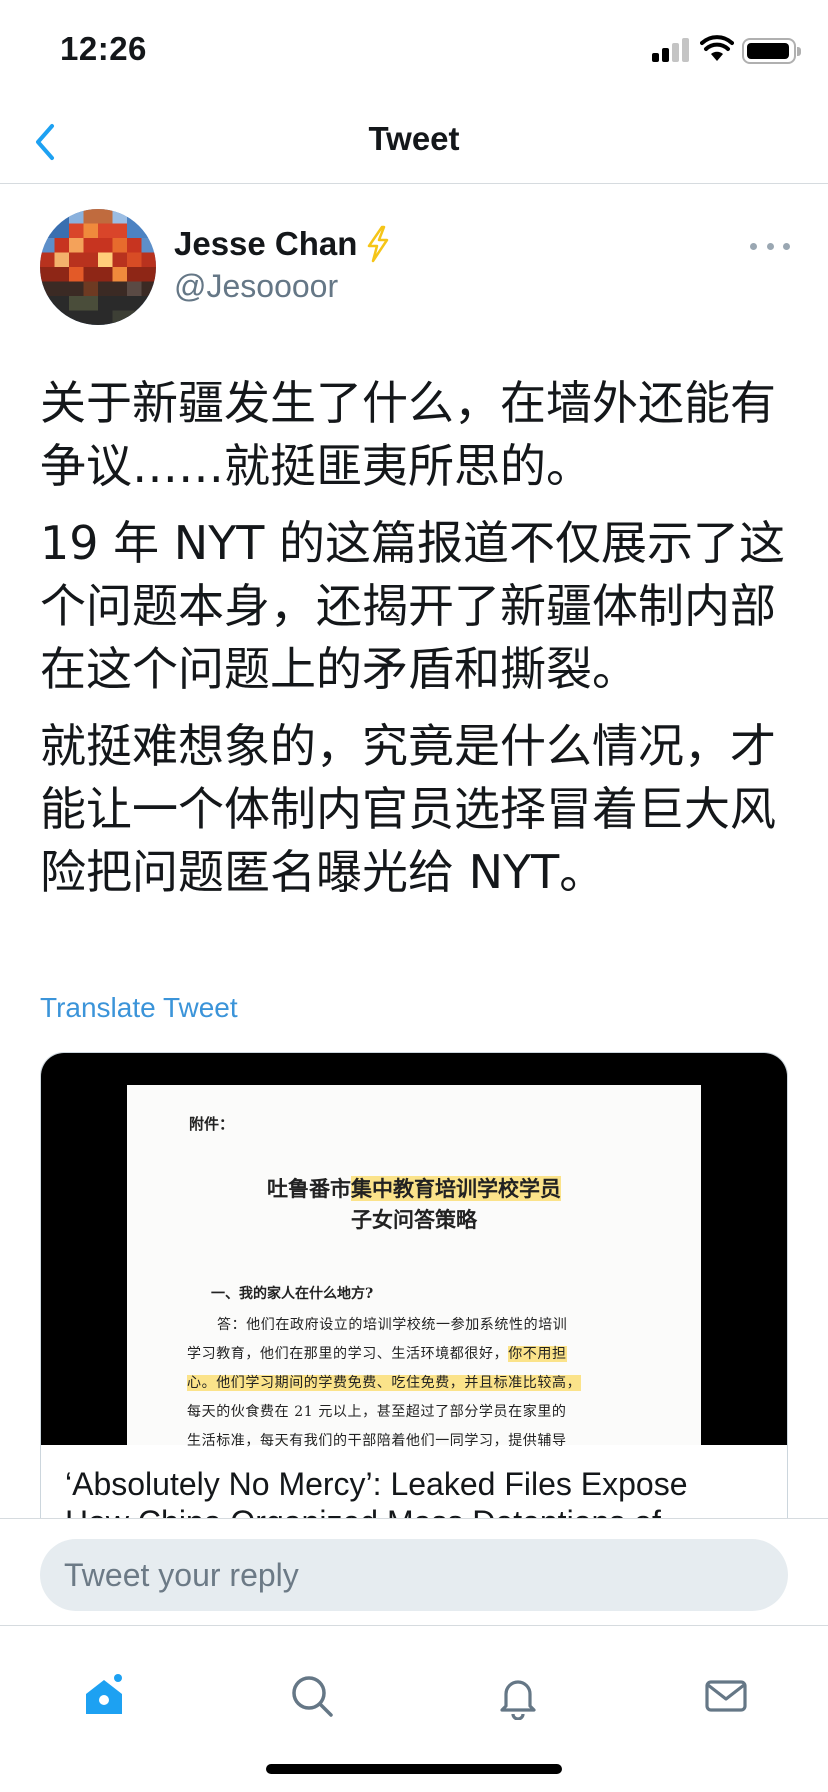 Image resolution: width=828 pixels, height=1792 pixels. I want to click on avatar, so click(98, 267).